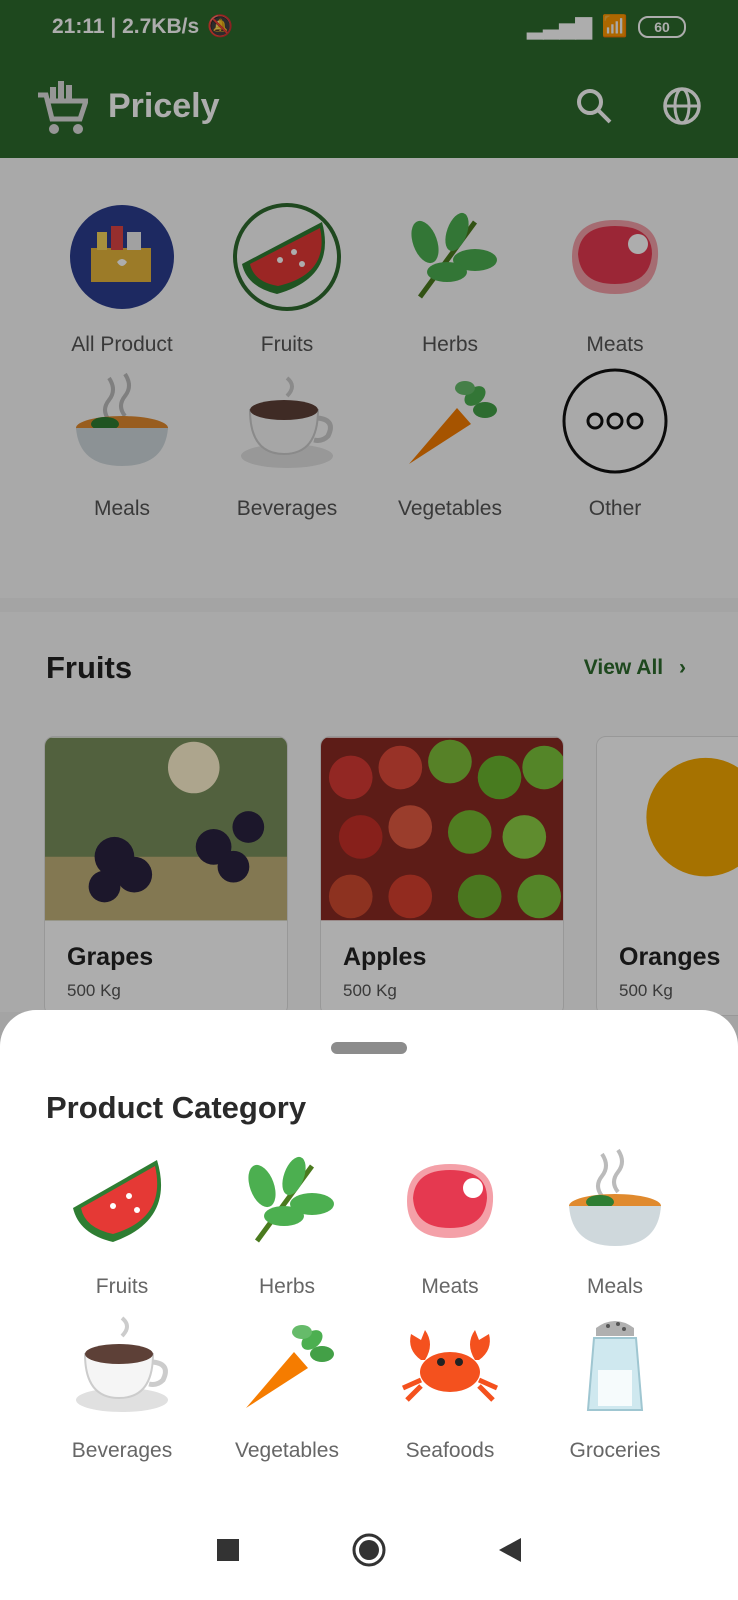 This screenshot has height=1600, width=738. I want to click on sheet-category-label: Seafoods, so click(450, 1450).